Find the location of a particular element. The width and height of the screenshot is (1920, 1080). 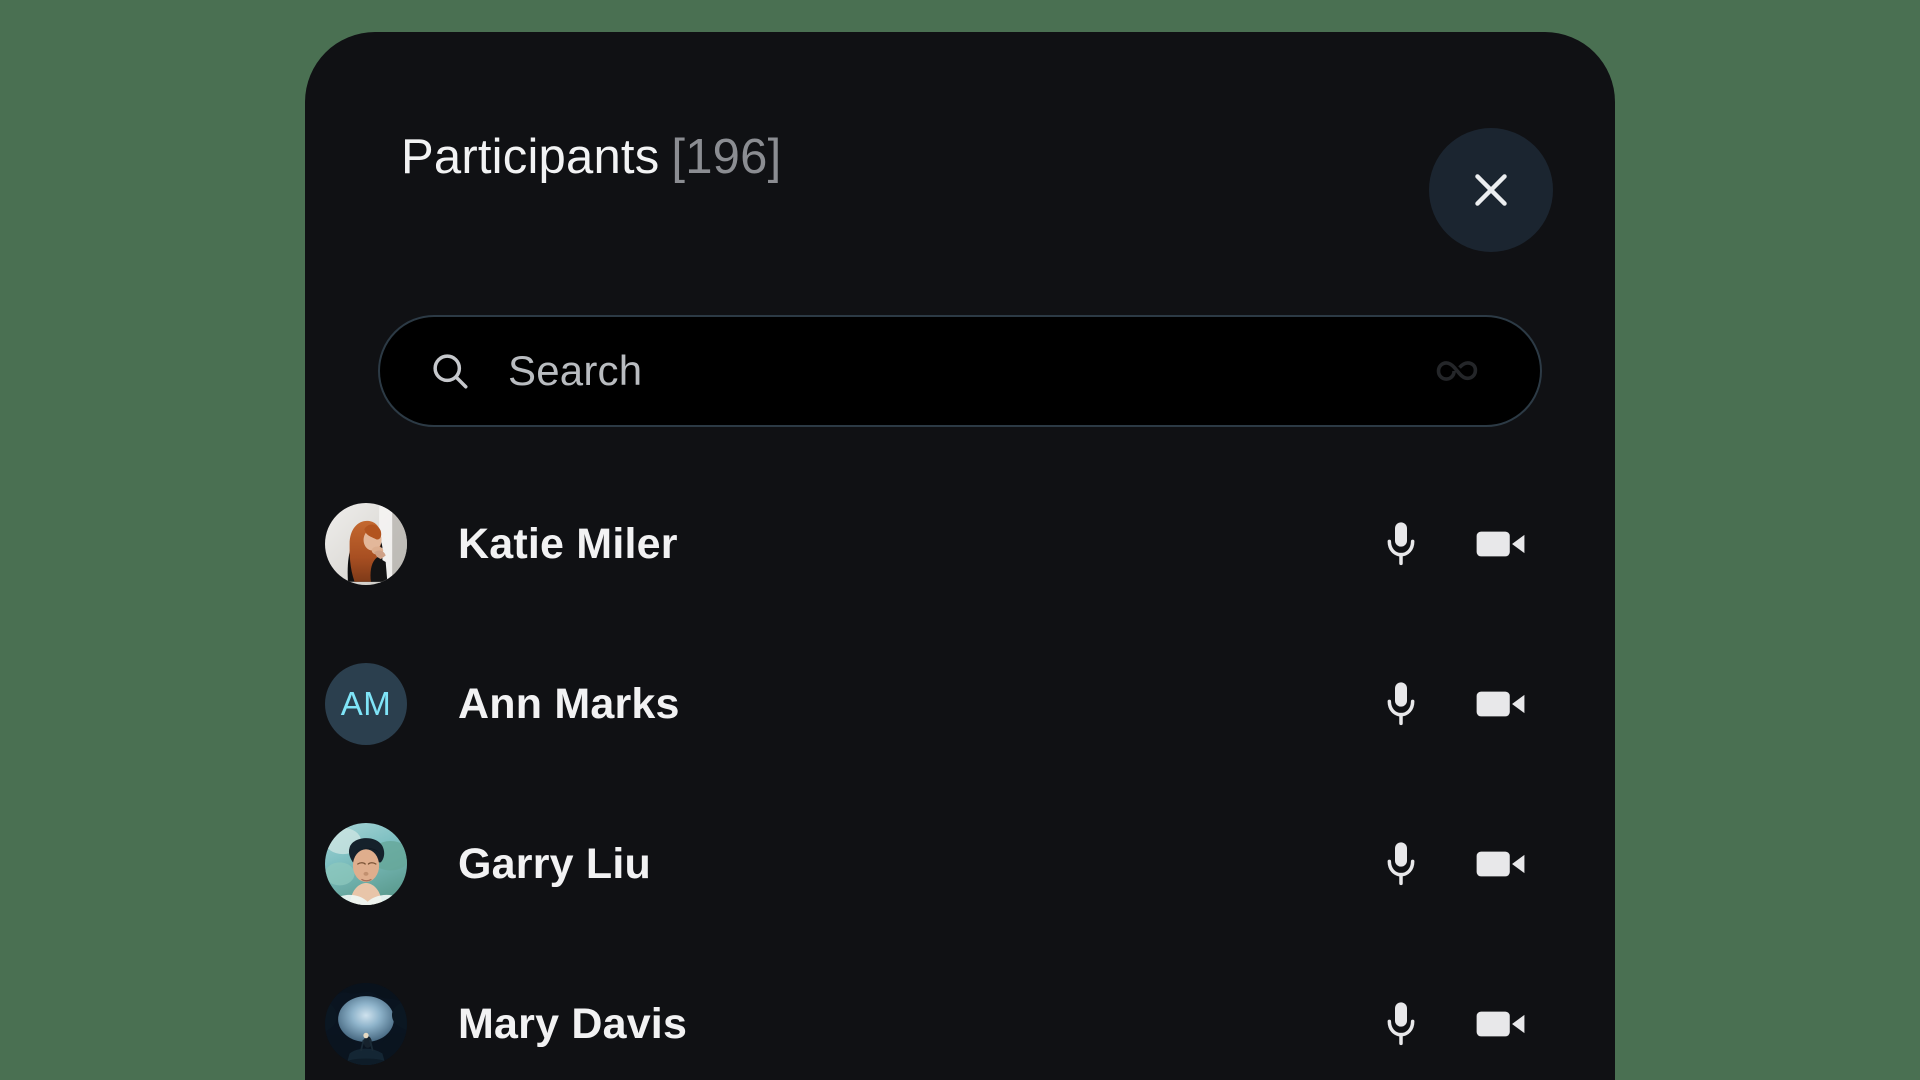

search-bar is located at coordinates (960, 371).